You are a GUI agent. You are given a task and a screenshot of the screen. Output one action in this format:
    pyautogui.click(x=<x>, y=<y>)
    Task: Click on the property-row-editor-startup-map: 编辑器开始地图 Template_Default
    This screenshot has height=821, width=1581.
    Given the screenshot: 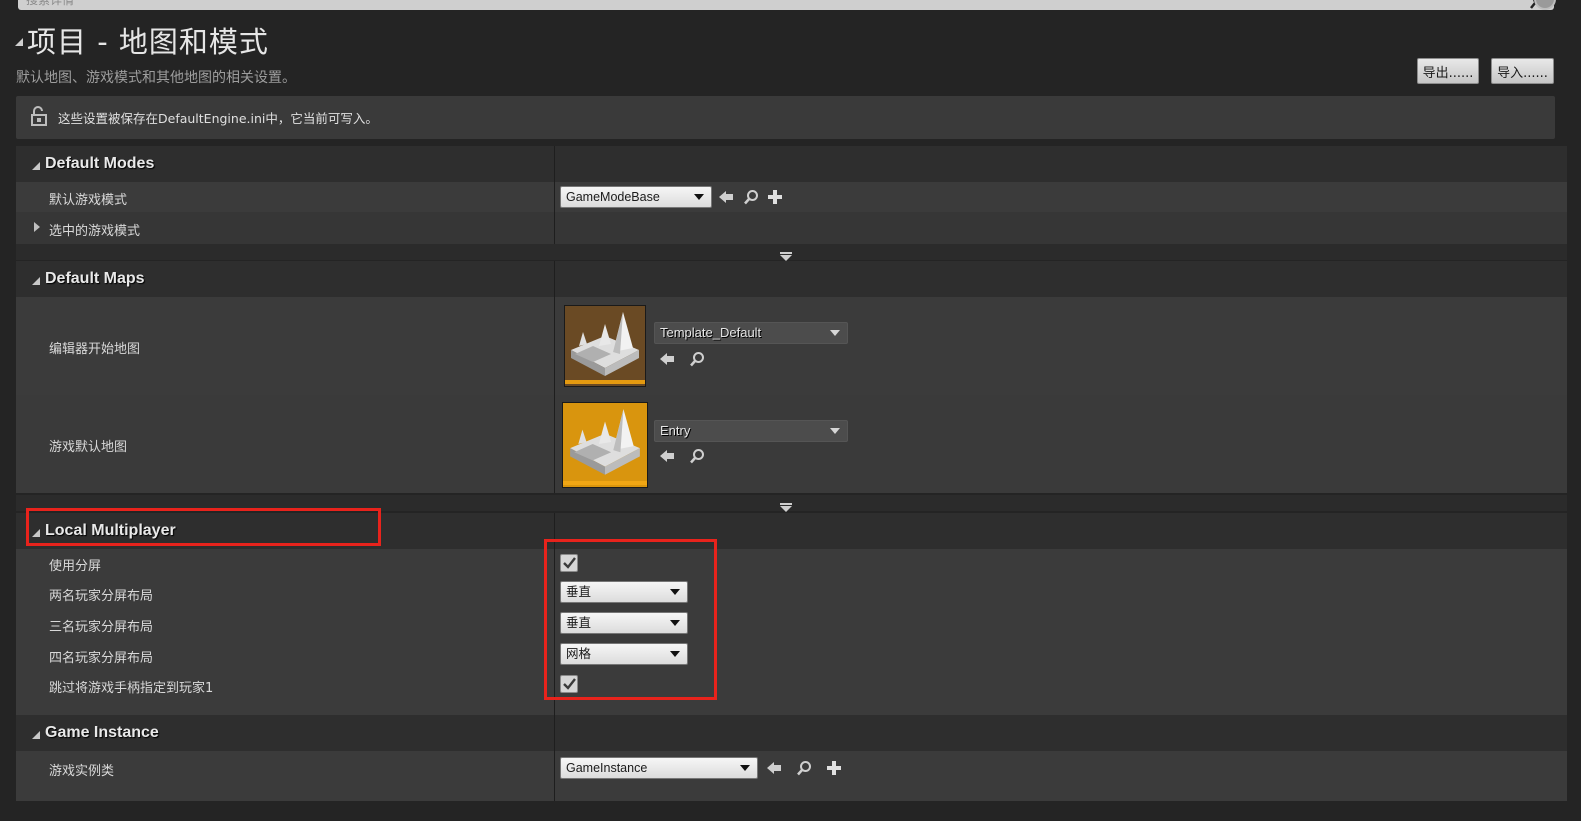 What is the action you would take?
    pyautogui.click(x=791, y=346)
    